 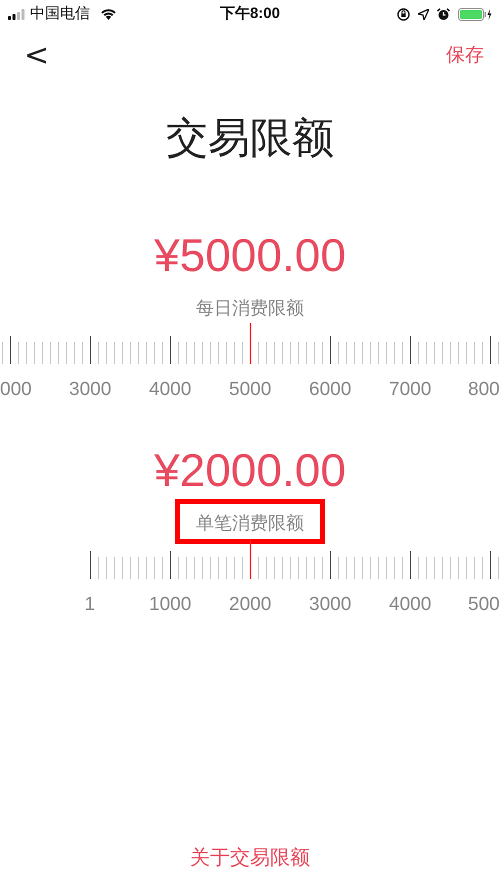 What do you see at coordinates (108, 14) in the screenshot?
I see `wifi-icon` at bounding box center [108, 14].